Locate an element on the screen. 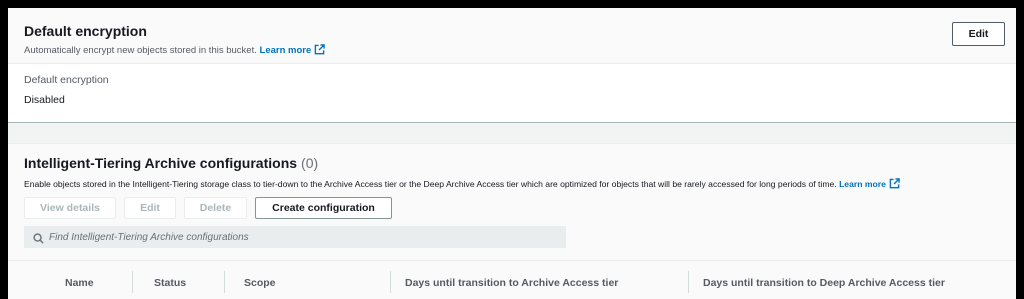 The image size is (1024, 299). configuration-search-input is located at coordinates (304, 237).